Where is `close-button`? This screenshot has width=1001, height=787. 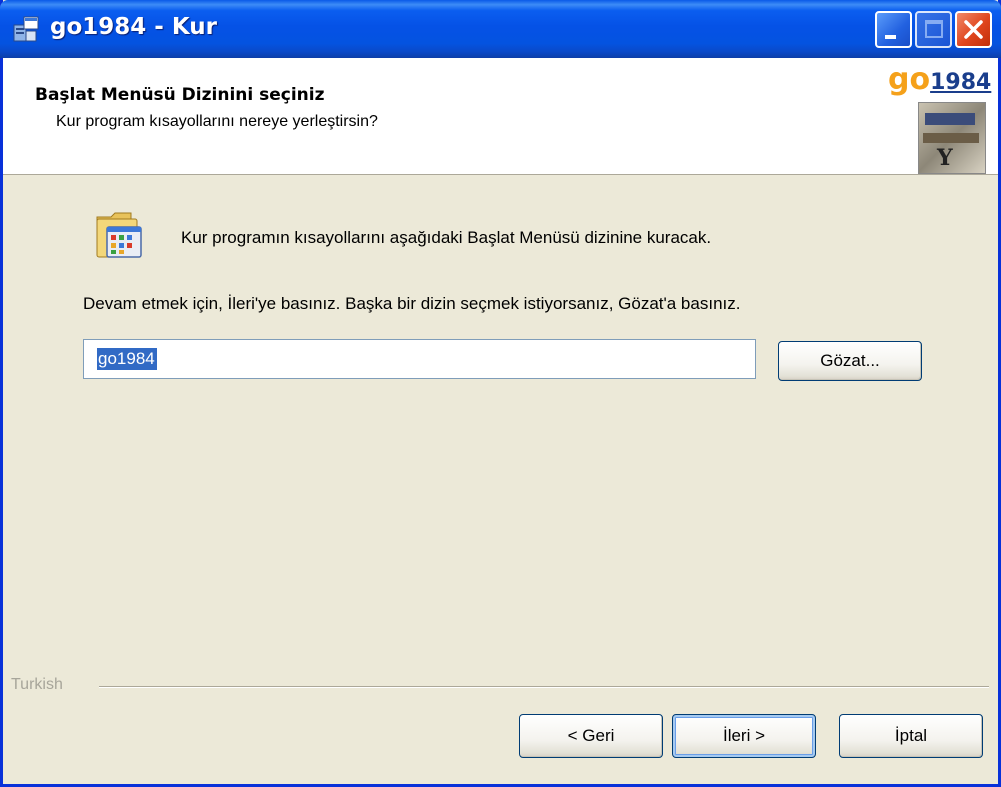 close-button is located at coordinates (973, 29).